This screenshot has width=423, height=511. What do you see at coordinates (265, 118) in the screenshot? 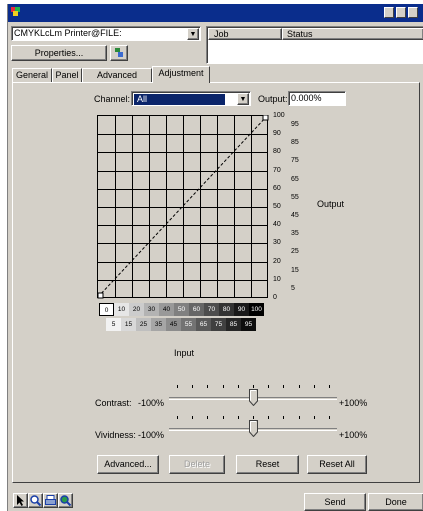
I see `curve-end-handle` at bounding box center [265, 118].